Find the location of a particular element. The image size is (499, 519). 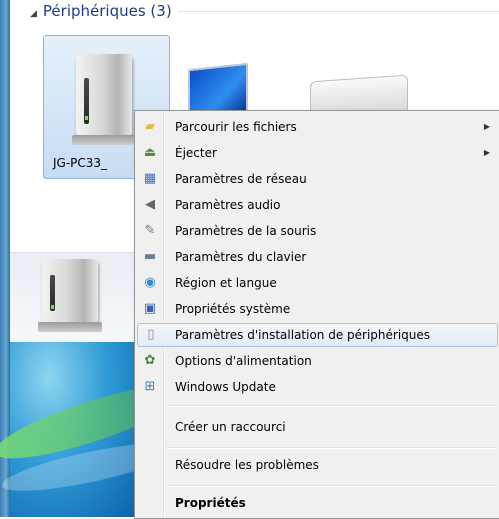

menu-item-properties: Propriétés is located at coordinates (317, 503).